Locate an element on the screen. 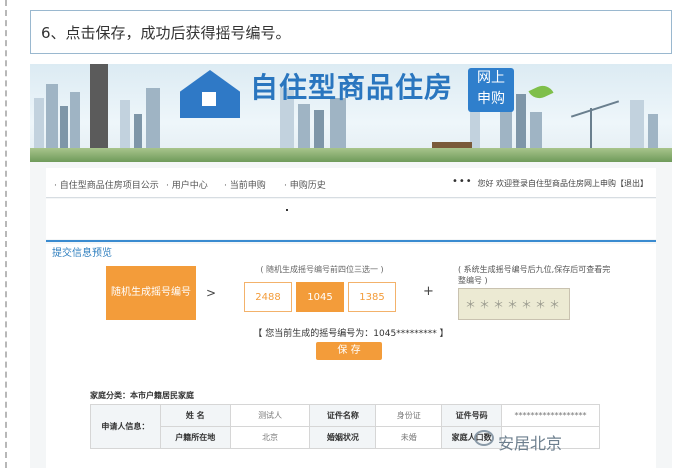 The image size is (682, 468). name-value: 测试人 is located at coordinates (270, 415).